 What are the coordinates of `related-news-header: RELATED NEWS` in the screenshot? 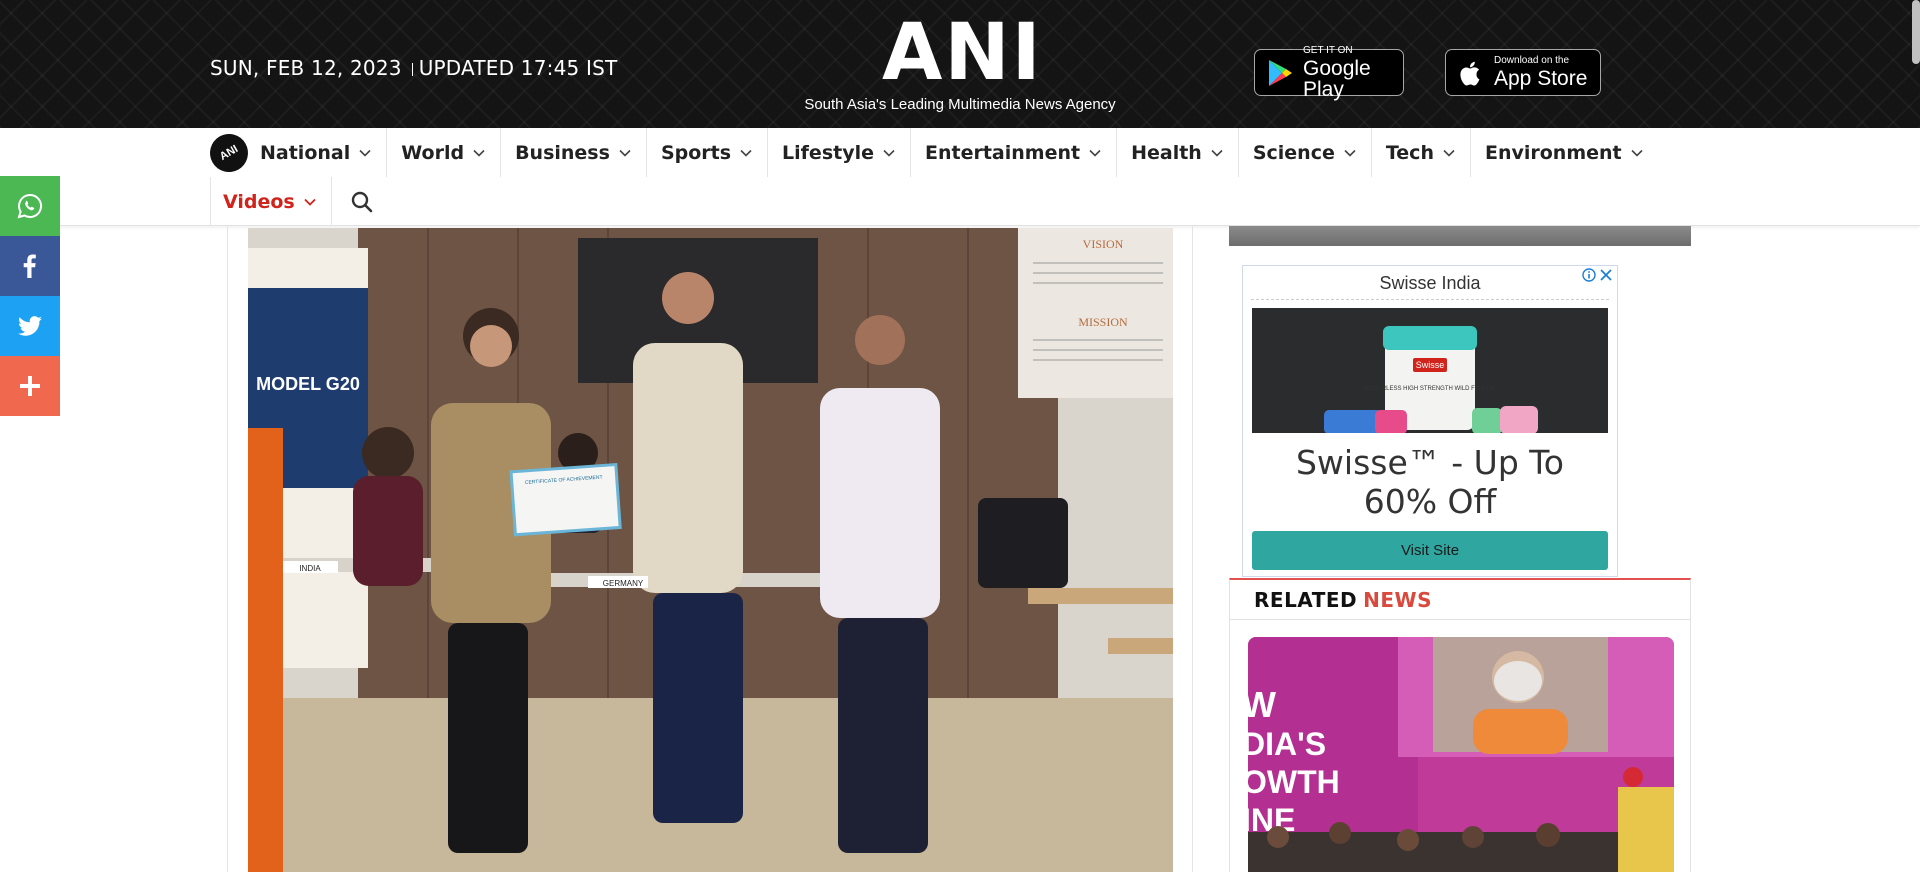 It's located at (1460, 599).